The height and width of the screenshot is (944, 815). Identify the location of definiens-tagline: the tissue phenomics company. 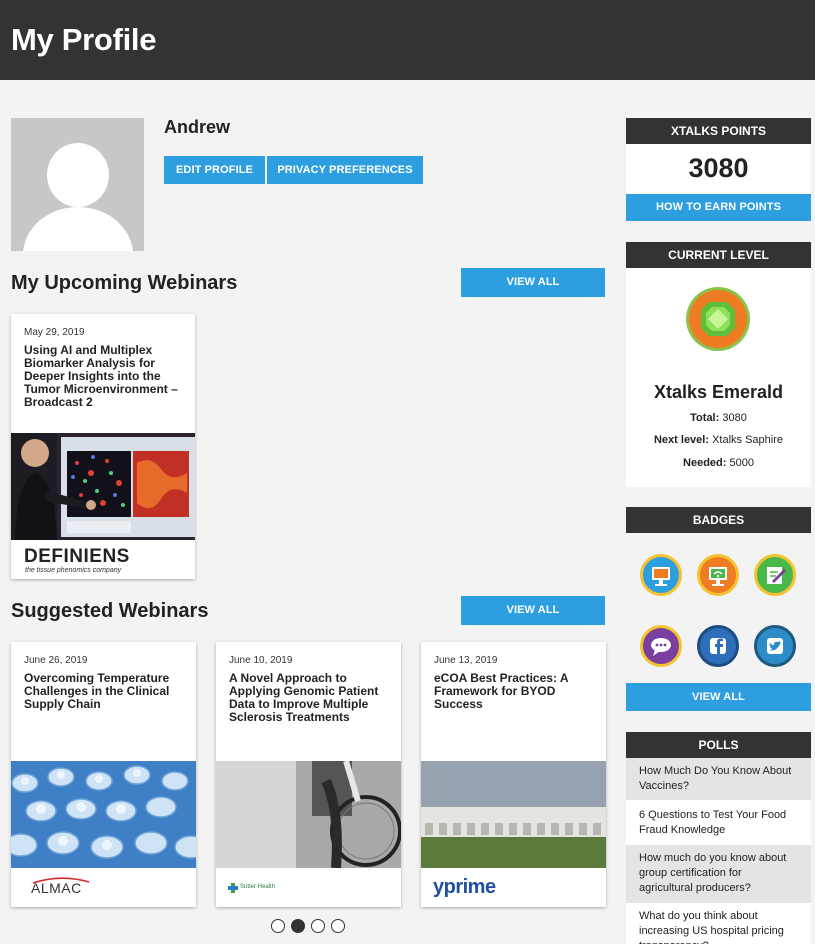
(73, 570).